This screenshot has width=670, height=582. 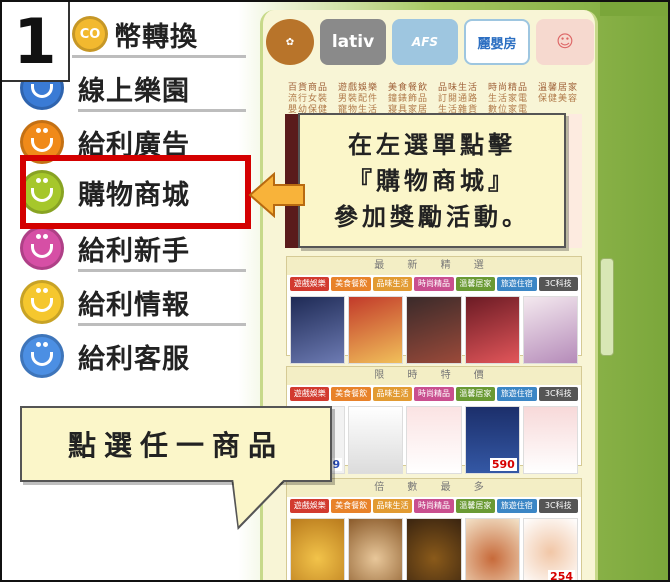 I want to click on menu-label: 給利客服, so click(x=134, y=359).